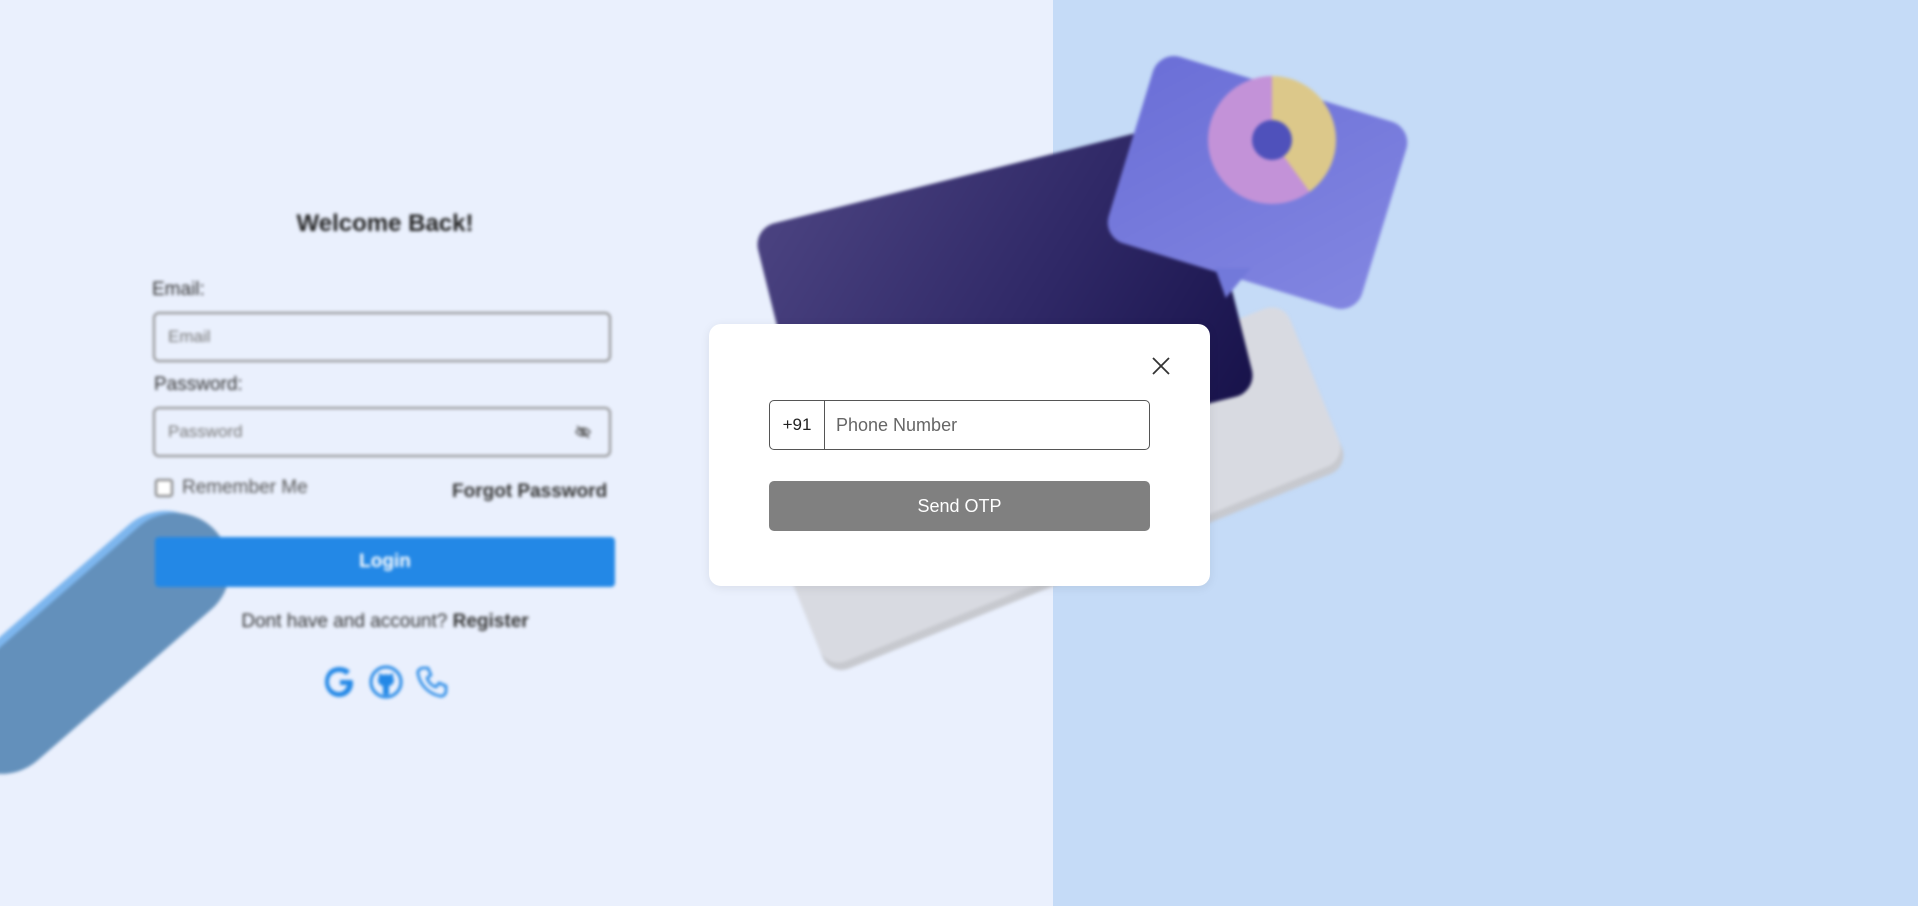 The height and width of the screenshot is (906, 1918). I want to click on social-login-group, so click(386, 684).